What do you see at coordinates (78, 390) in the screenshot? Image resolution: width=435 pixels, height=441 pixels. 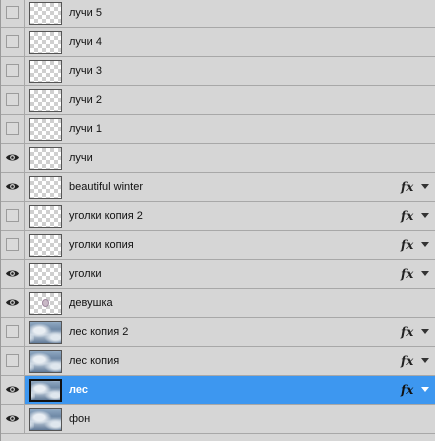 I see `layer-name: лес` at bounding box center [78, 390].